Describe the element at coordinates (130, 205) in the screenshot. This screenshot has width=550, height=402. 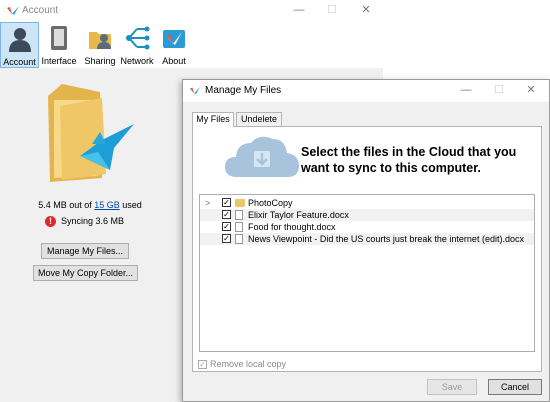
I see `usage-suffix: used` at that location.